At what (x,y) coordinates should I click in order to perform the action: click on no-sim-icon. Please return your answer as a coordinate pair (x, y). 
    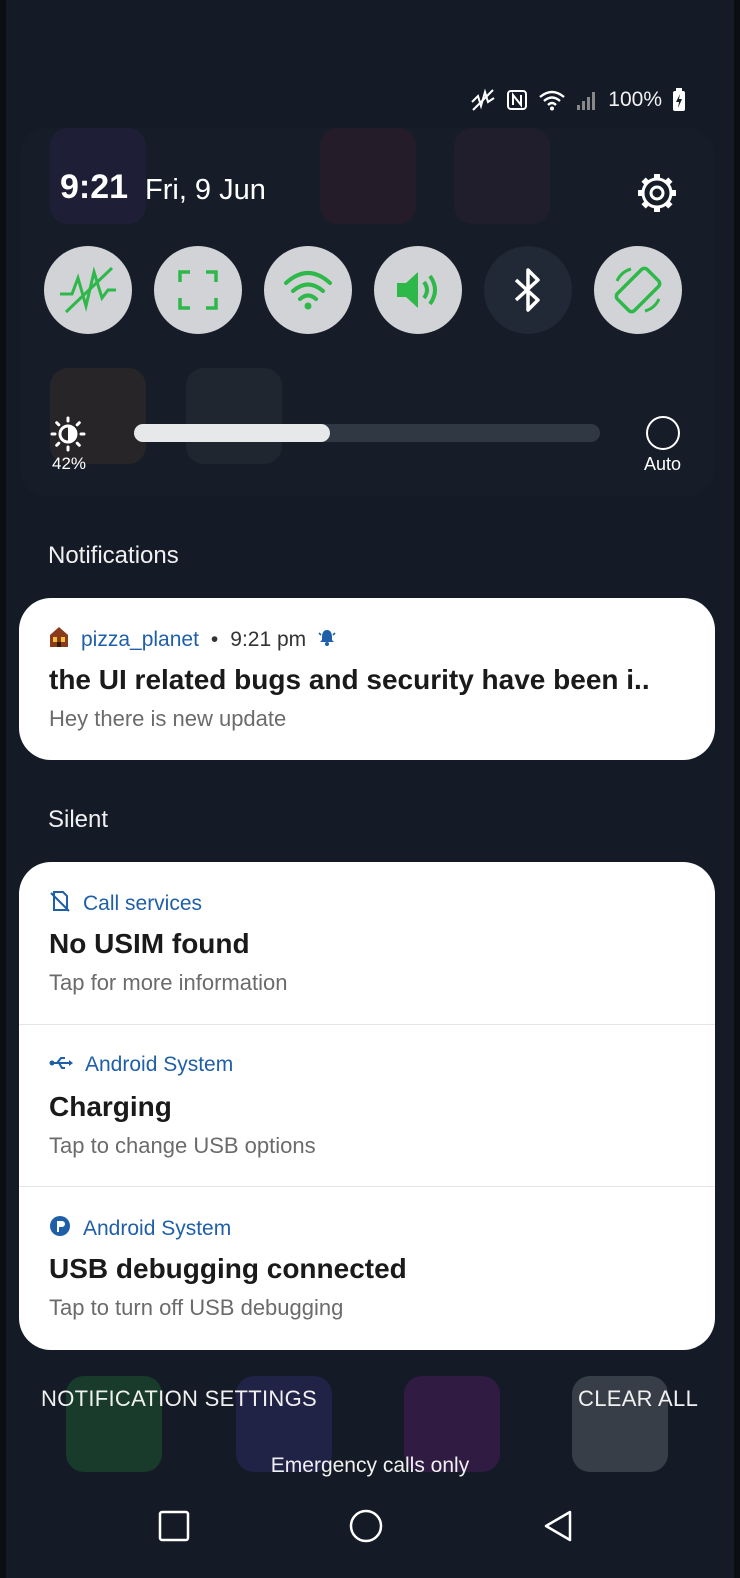
    Looking at the image, I should click on (60, 904).